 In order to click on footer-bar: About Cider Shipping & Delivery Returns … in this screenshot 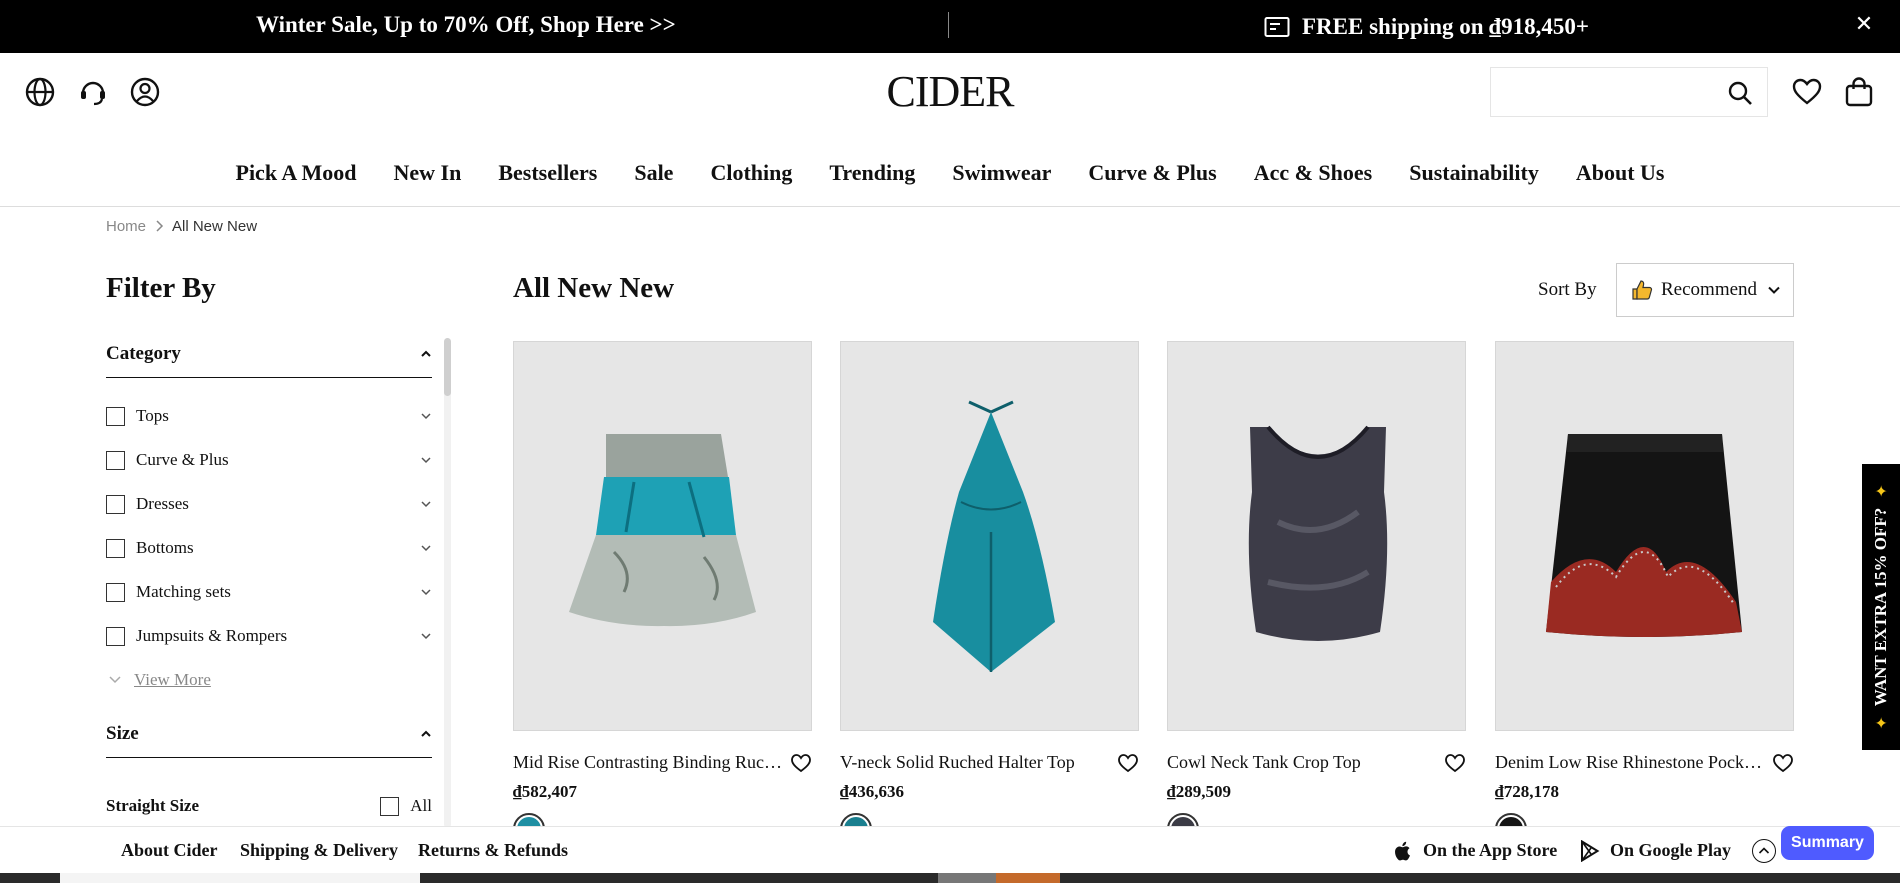, I will do `click(950, 849)`.